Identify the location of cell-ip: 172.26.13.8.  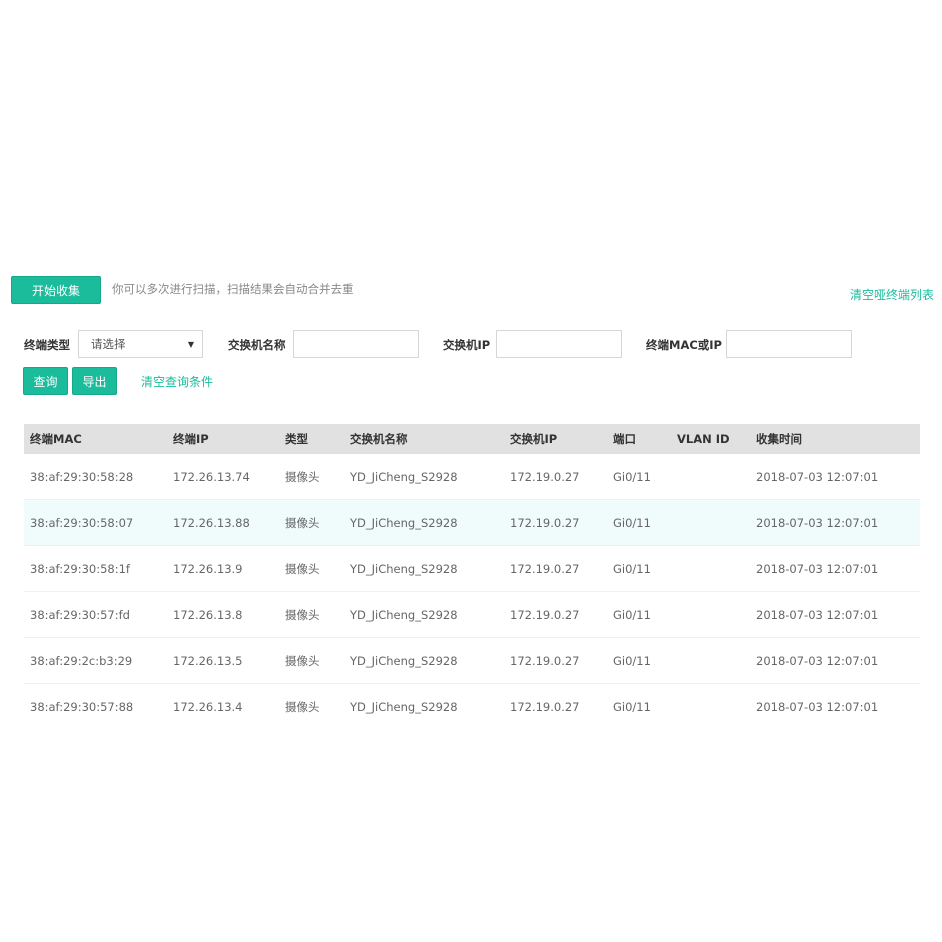
(208, 615).